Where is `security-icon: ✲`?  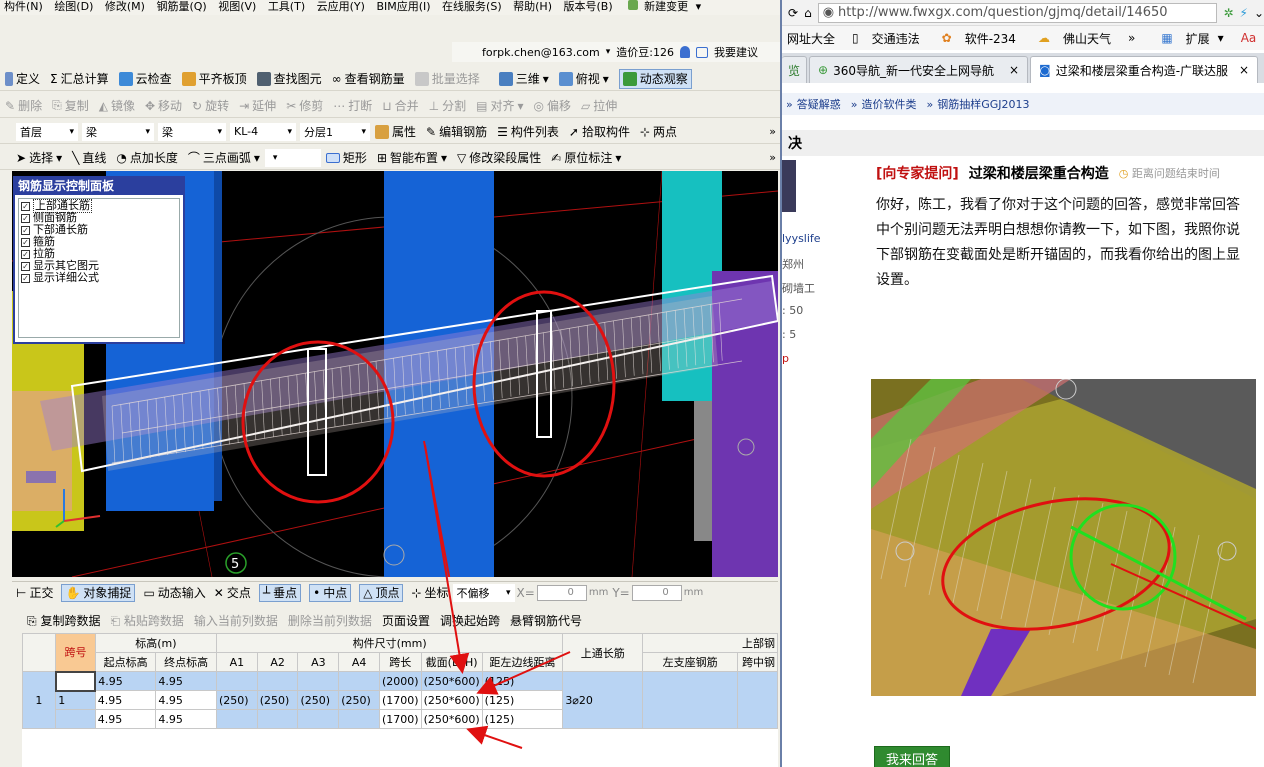 security-icon: ✲ is located at coordinates (1228, 13).